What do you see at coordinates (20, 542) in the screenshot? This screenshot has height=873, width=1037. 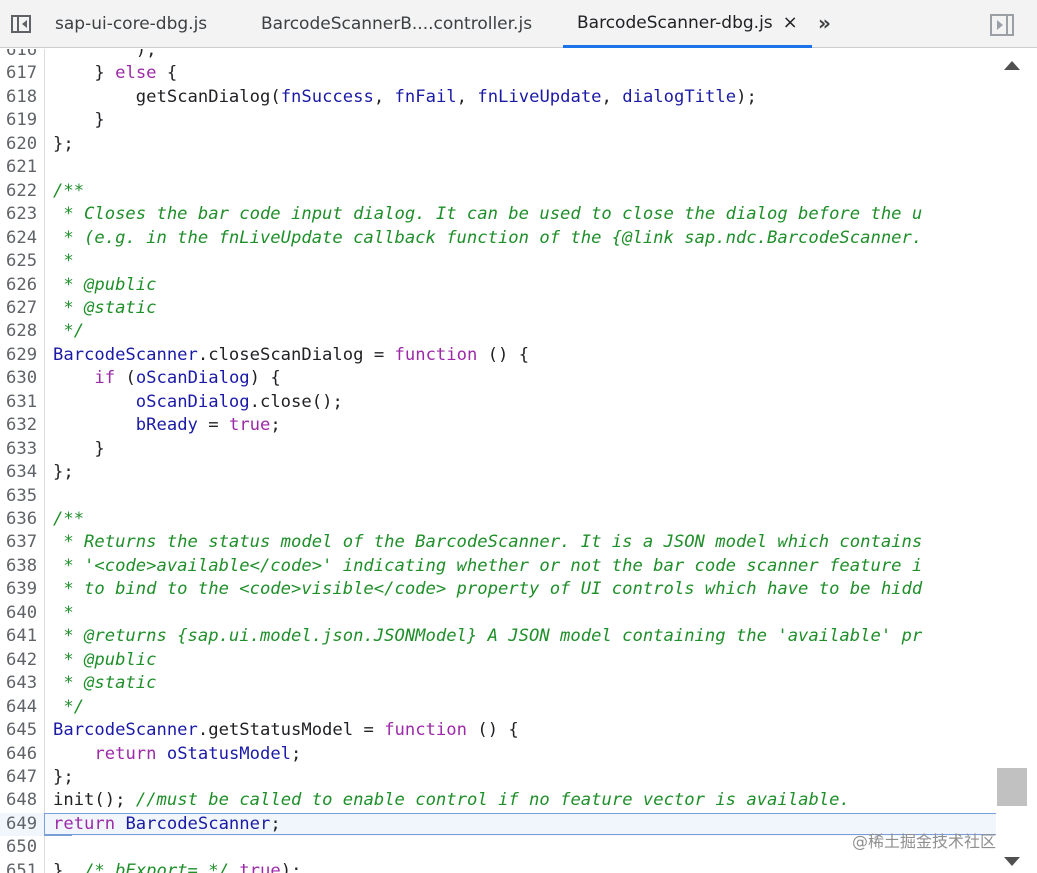 I see `line-number: 637` at bounding box center [20, 542].